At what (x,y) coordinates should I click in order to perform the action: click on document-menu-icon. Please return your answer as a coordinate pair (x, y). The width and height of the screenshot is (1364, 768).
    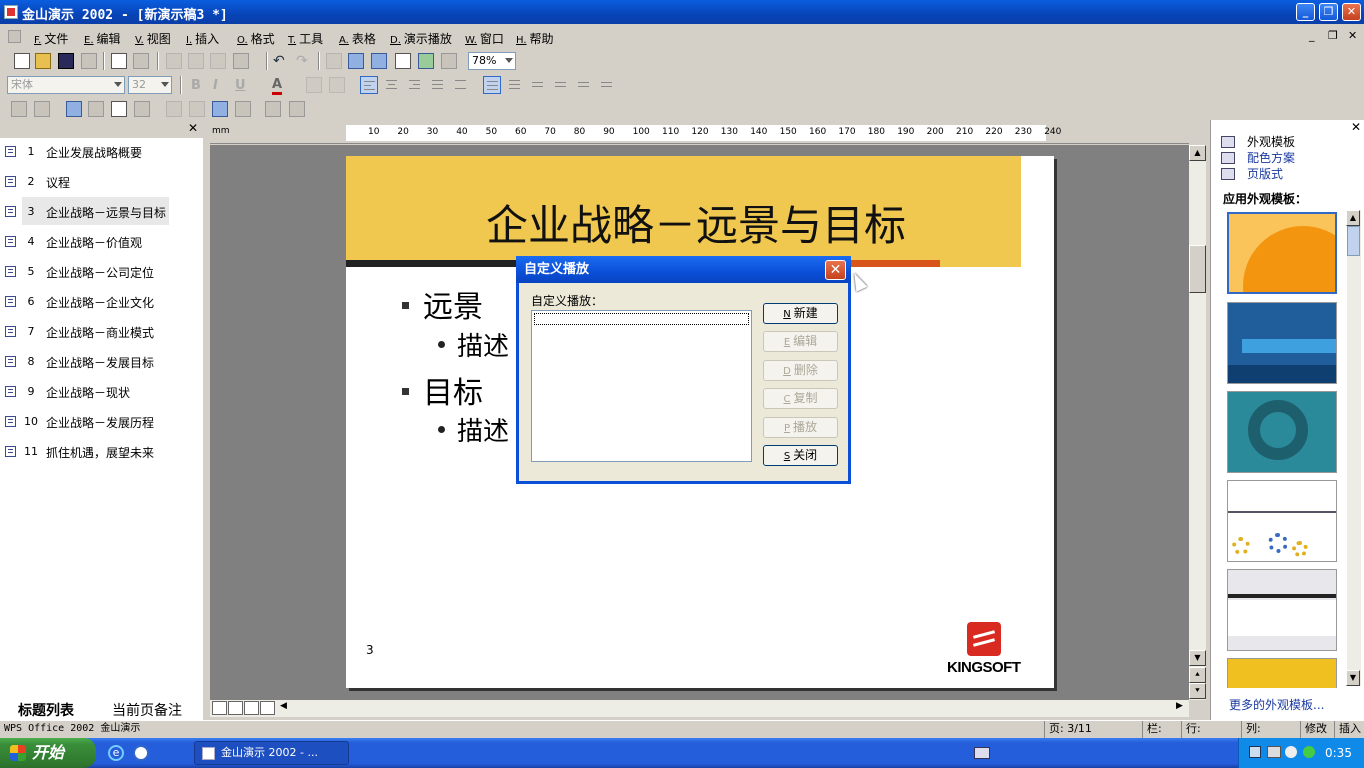
    Looking at the image, I should click on (14, 36).